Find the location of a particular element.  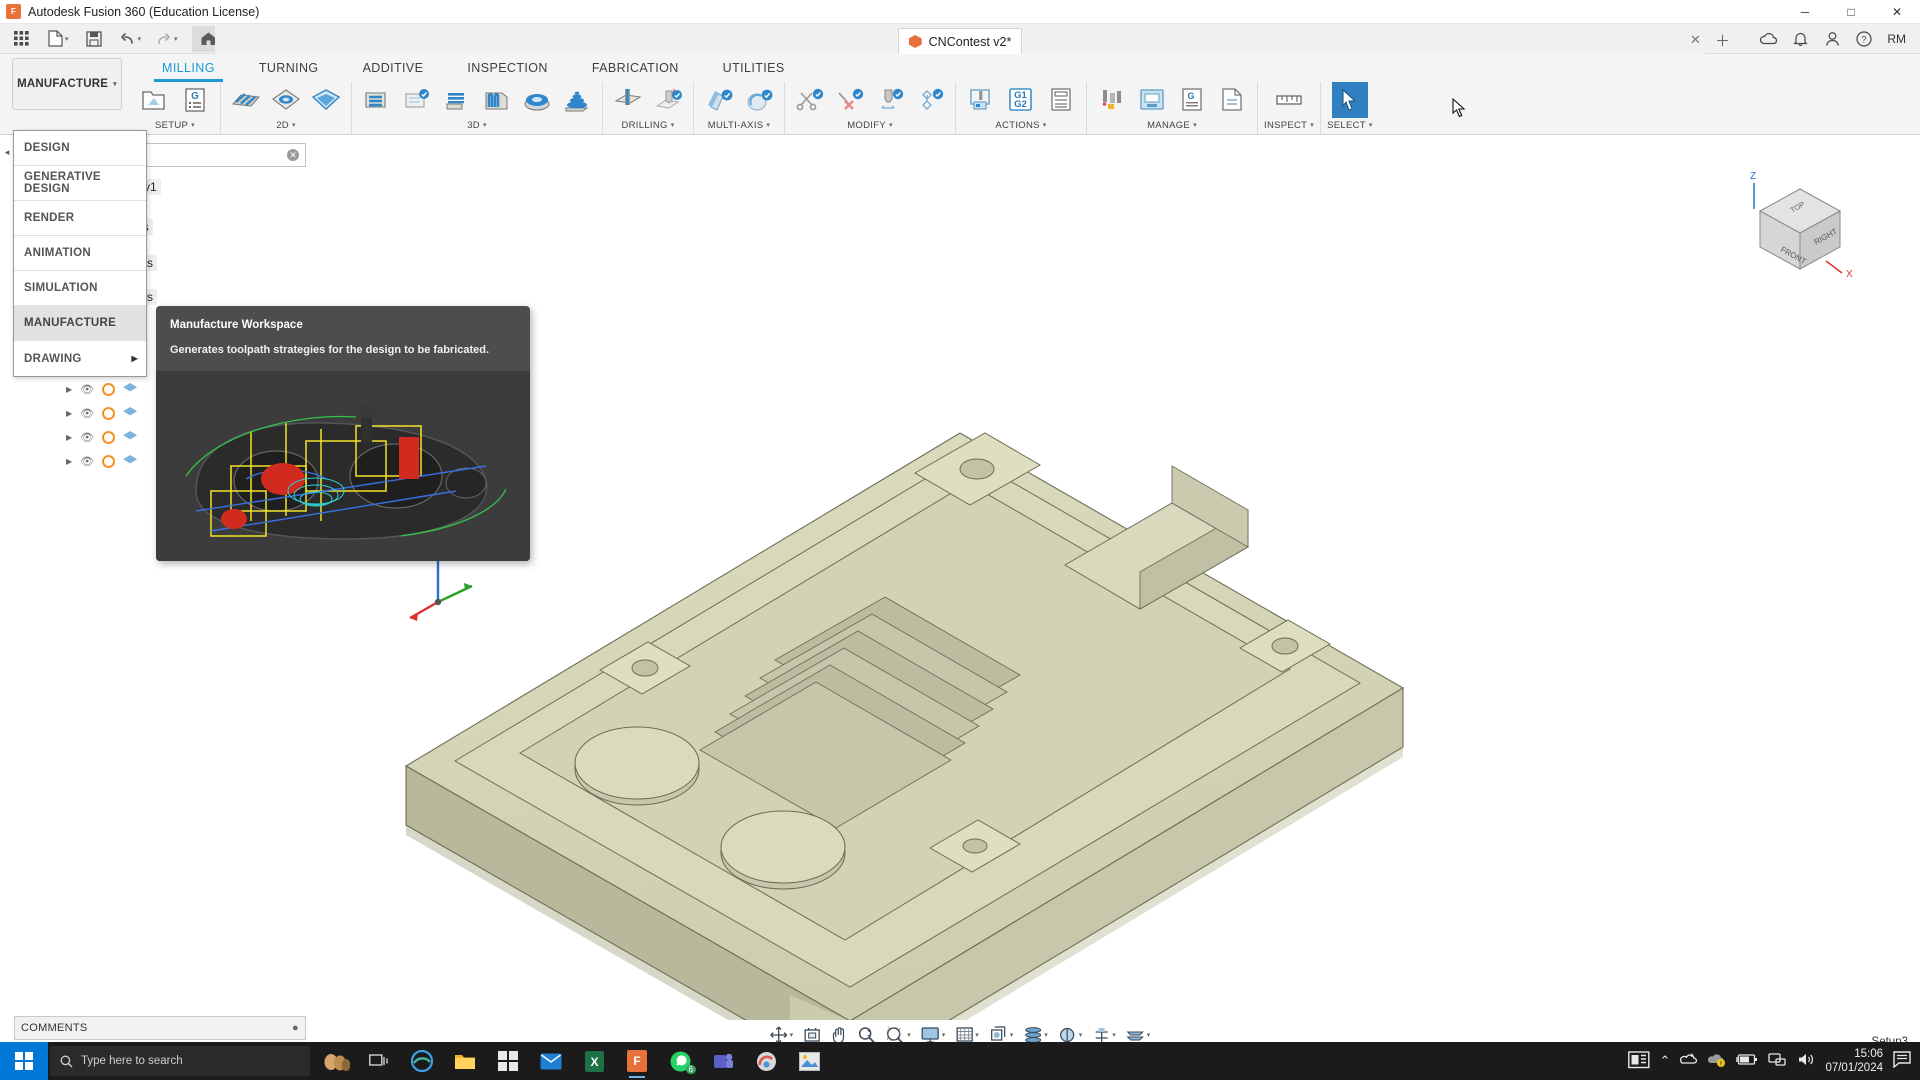

user-initials-badge: RM is located at coordinates (1896, 39).